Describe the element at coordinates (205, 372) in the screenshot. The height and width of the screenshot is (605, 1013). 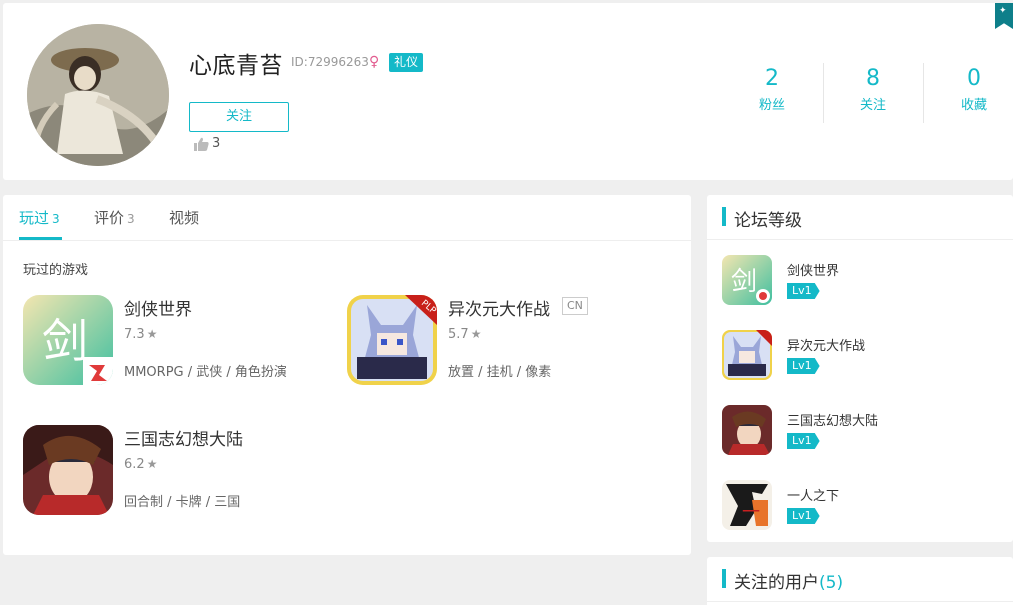
I see `game-tags: MMORPG / 武侠 / 角色扮演` at that location.